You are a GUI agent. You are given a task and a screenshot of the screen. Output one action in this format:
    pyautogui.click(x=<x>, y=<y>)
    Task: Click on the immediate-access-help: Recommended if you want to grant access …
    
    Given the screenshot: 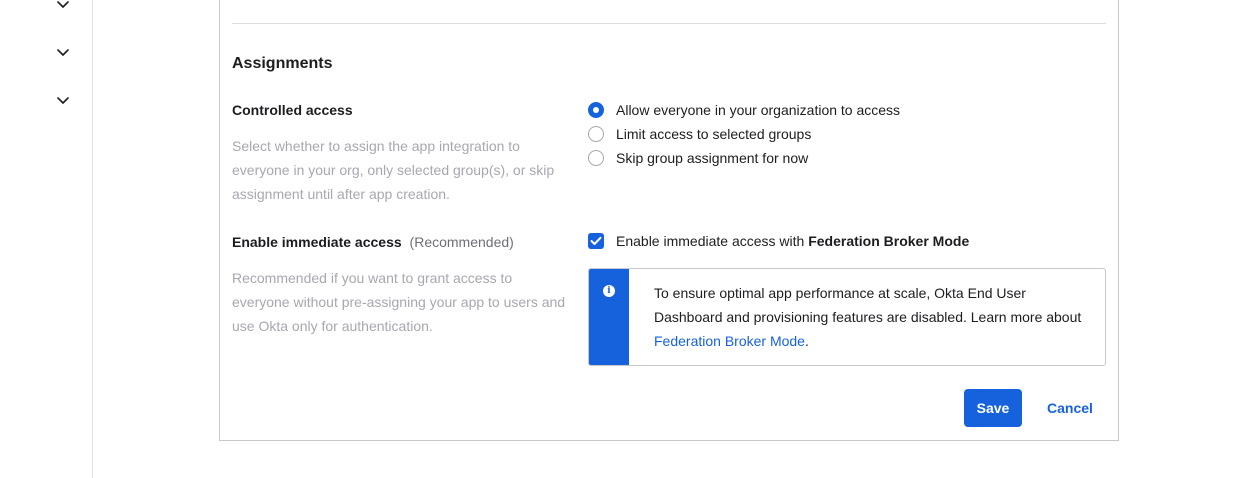 What is the action you would take?
    pyautogui.click(x=399, y=302)
    